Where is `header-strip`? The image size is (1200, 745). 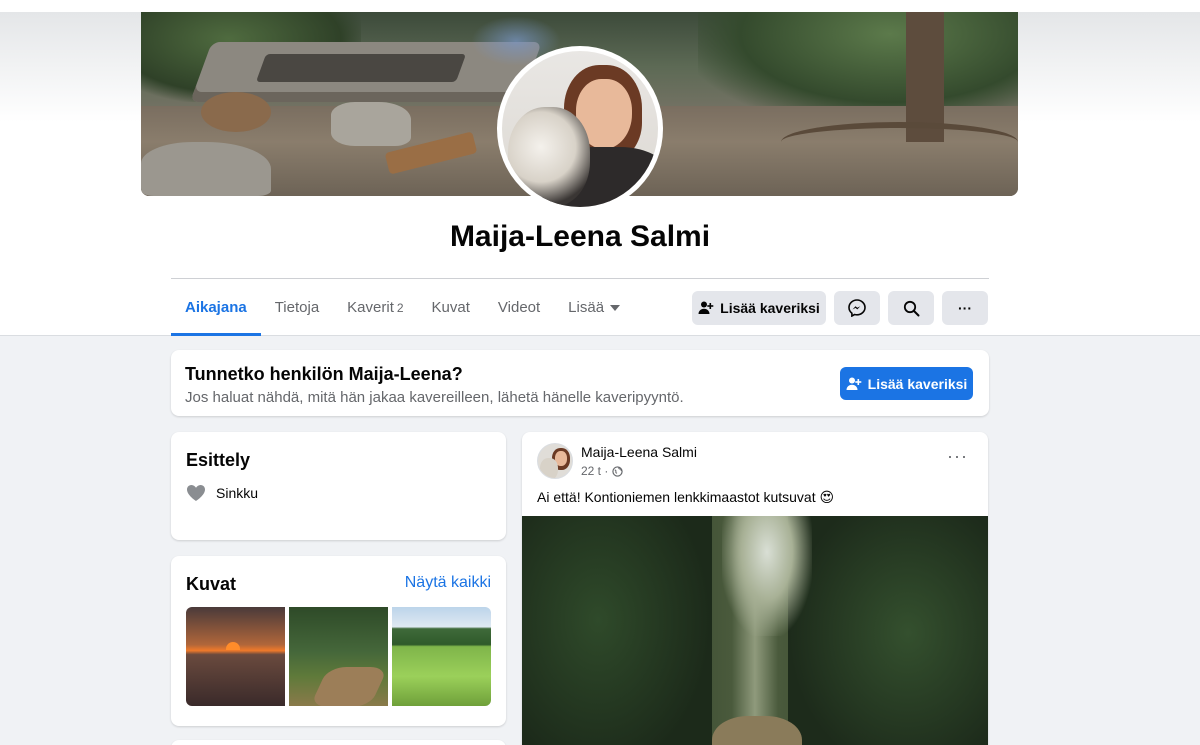 header-strip is located at coordinates (600, 6).